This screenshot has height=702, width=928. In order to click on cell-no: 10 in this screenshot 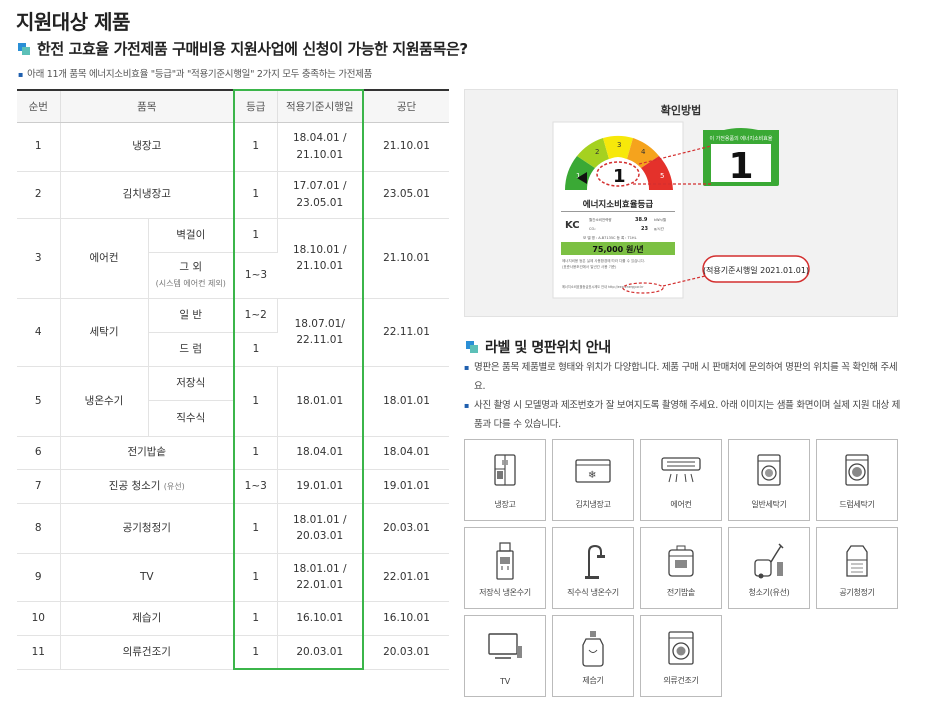, I will do `click(39, 618)`.